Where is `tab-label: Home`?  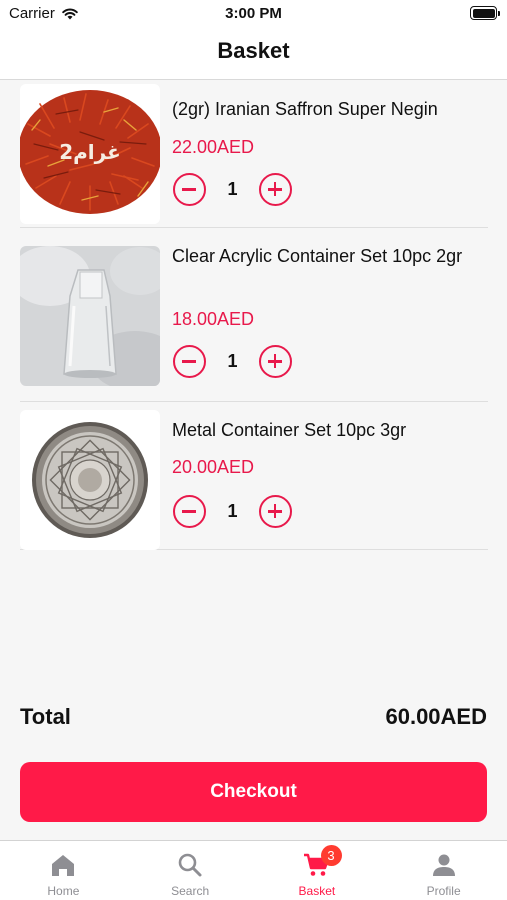 tab-label: Home is located at coordinates (63, 891).